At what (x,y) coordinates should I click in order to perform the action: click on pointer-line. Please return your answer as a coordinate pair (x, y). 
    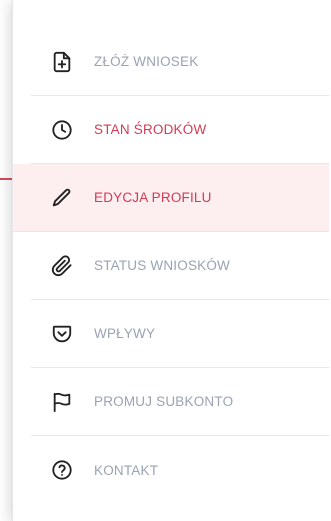
    Looking at the image, I should click on (6, 179).